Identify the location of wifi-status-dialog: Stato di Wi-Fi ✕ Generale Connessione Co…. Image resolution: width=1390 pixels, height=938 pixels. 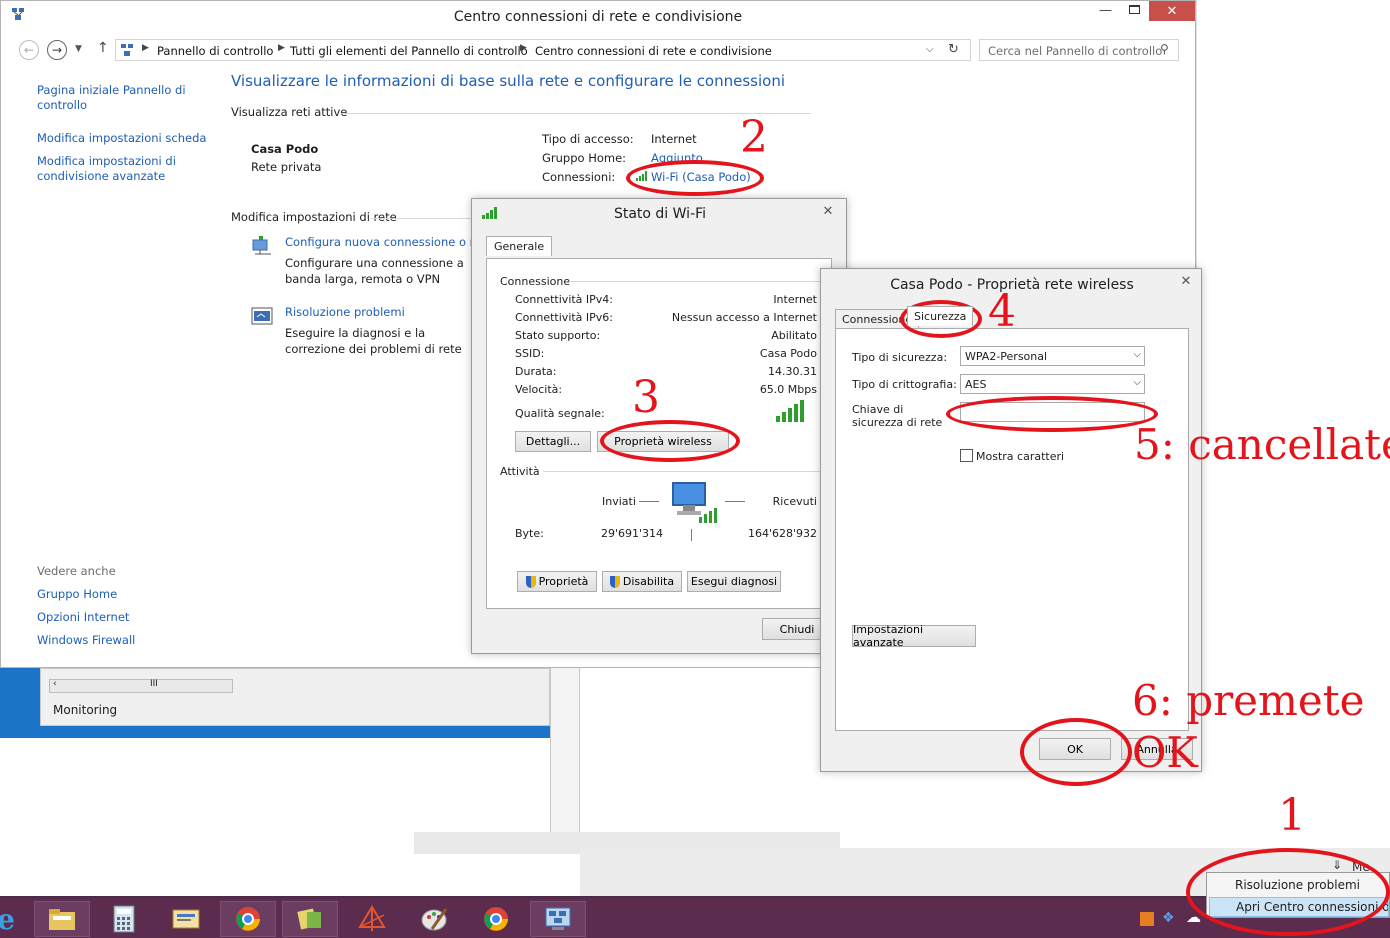
(659, 426).